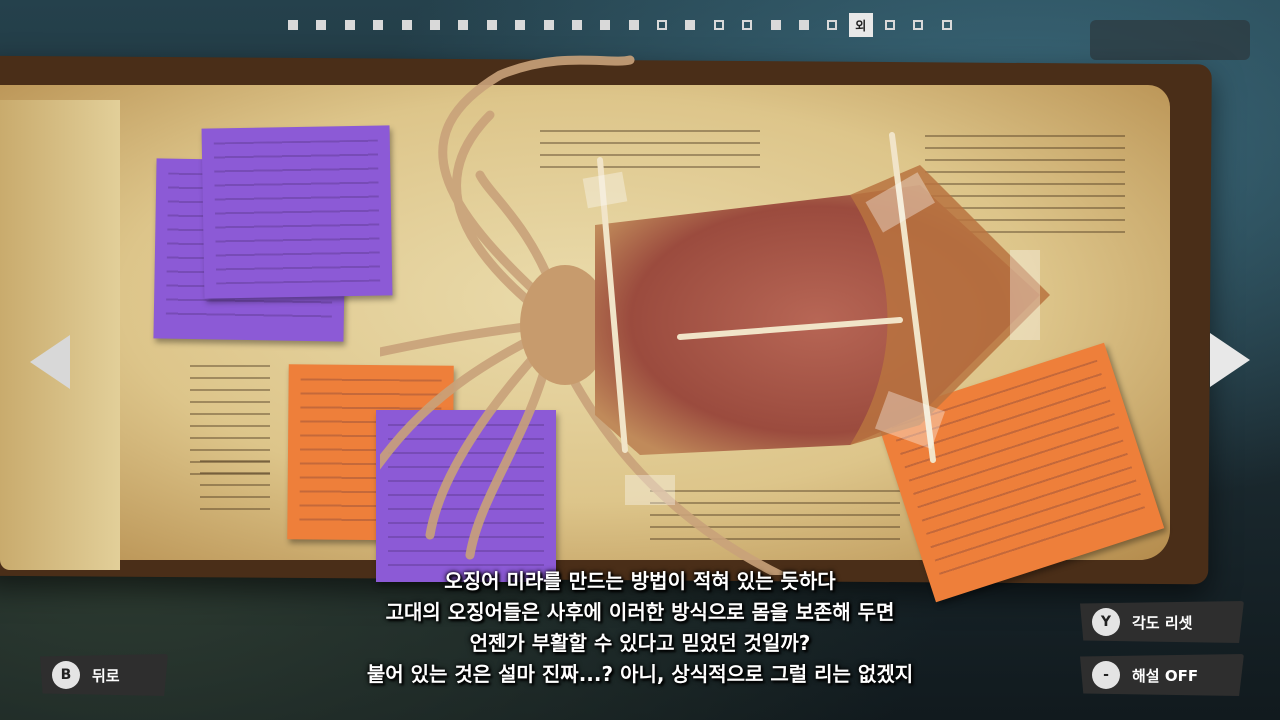 The height and width of the screenshot is (720, 1280). What do you see at coordinates (297, 212) in the screenshot?
I see `sticky-note-purple` at bounding box center [297, 212].